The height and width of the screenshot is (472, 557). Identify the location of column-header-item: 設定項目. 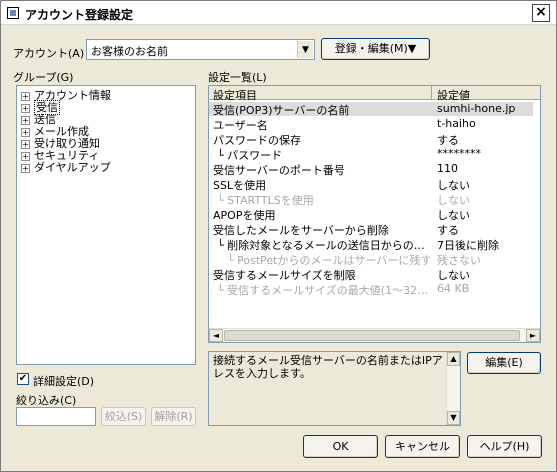
(235, 95).